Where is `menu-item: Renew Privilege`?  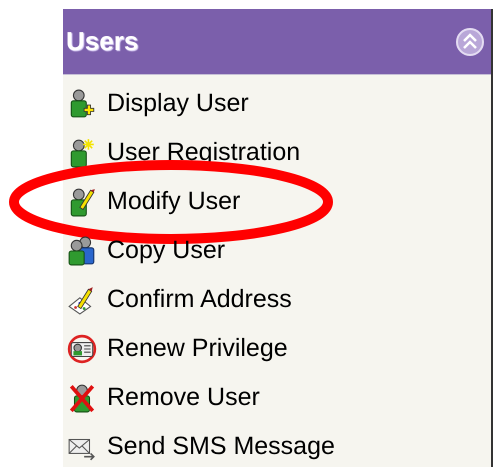
menu-item: Renew Privilege is located at coordinates (197, 348).